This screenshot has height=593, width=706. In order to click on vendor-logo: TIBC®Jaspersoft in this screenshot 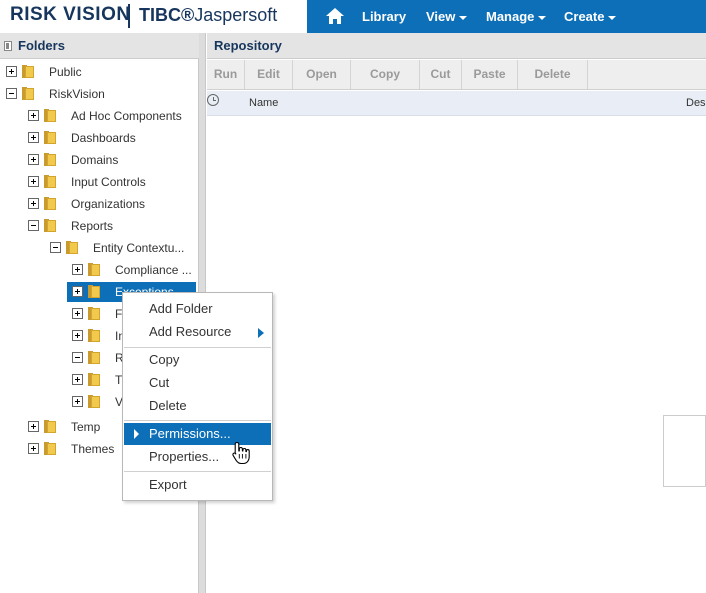, I will do `click(208, 15)`.